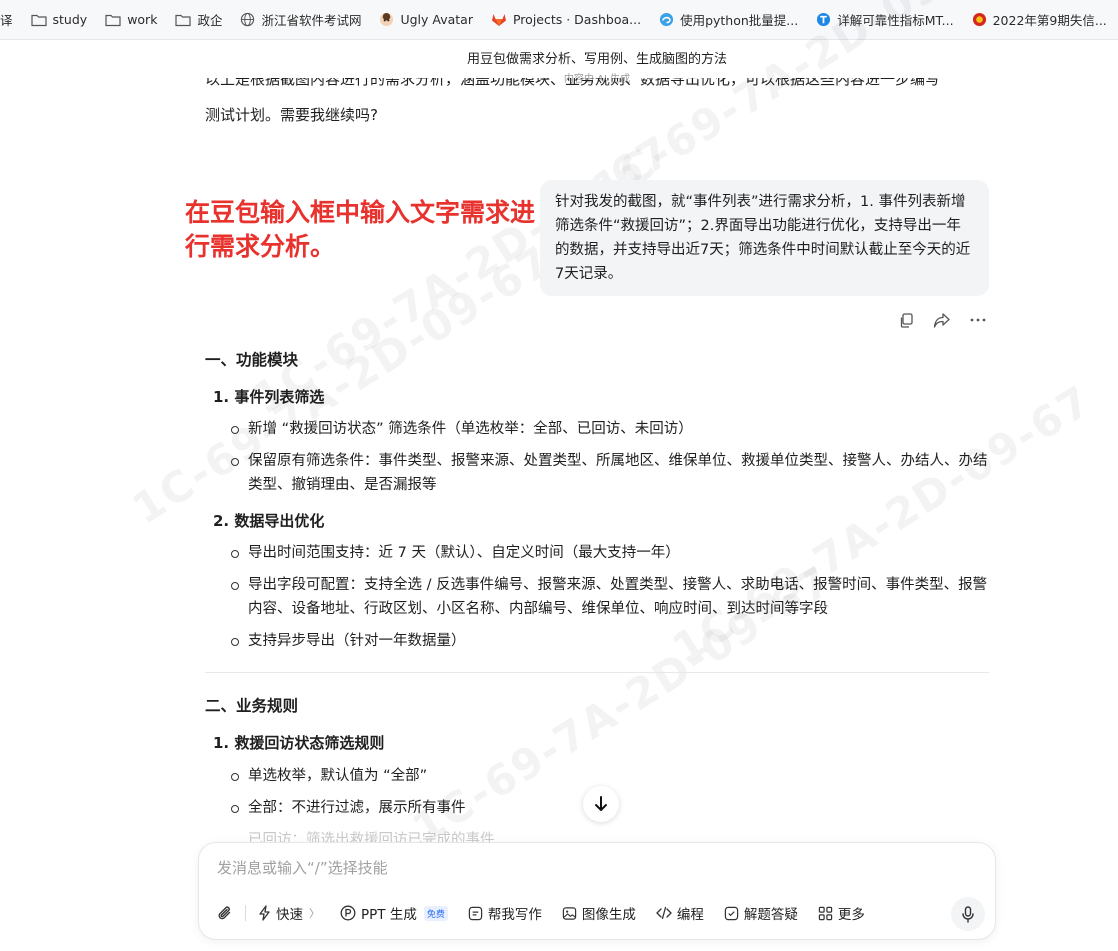  What do you see at coordinates (596, 59) in the screenshot?
I see `conversation-title: 用豆包做需求分析、写用例、生成脑图的方法` at bounding box center [596, 59].